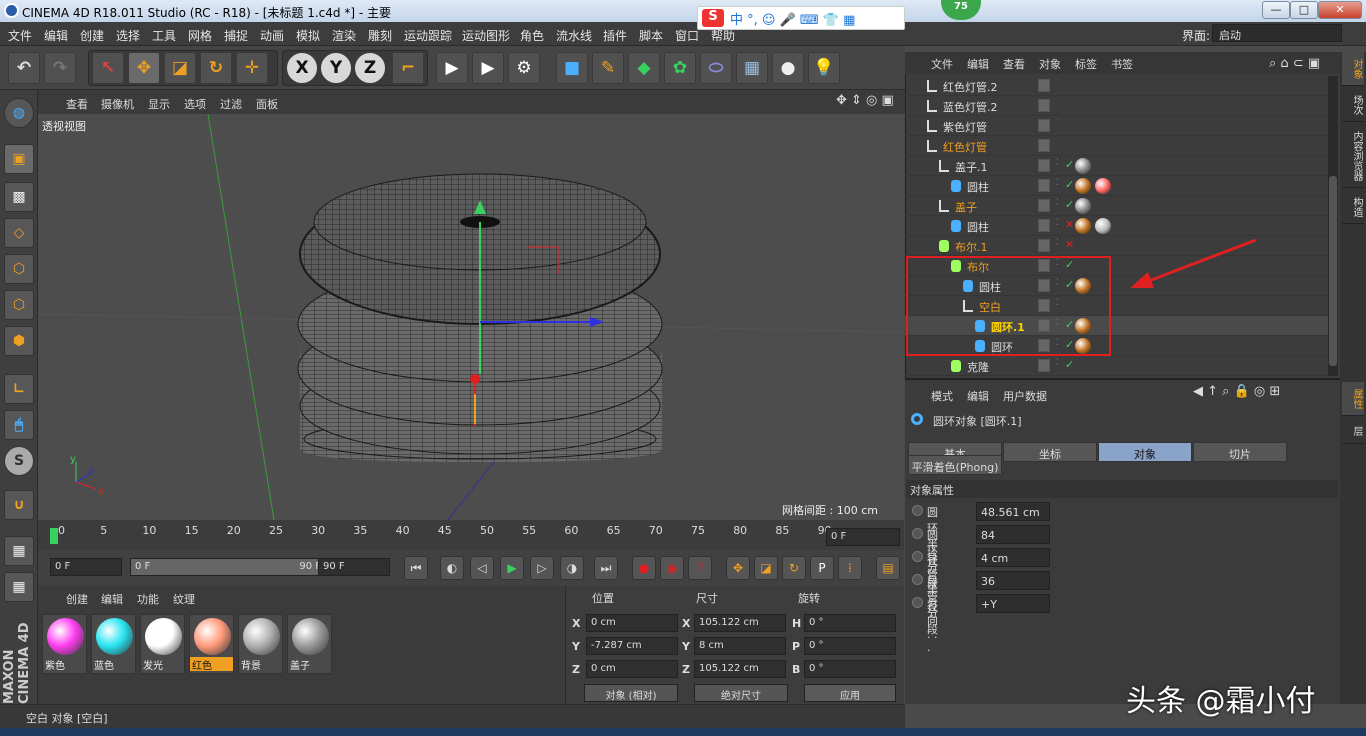  Describe the element at coordinates (1120, 126) in the screenshot. I see `object-row: 紫色灯管 ⁚` at that location.